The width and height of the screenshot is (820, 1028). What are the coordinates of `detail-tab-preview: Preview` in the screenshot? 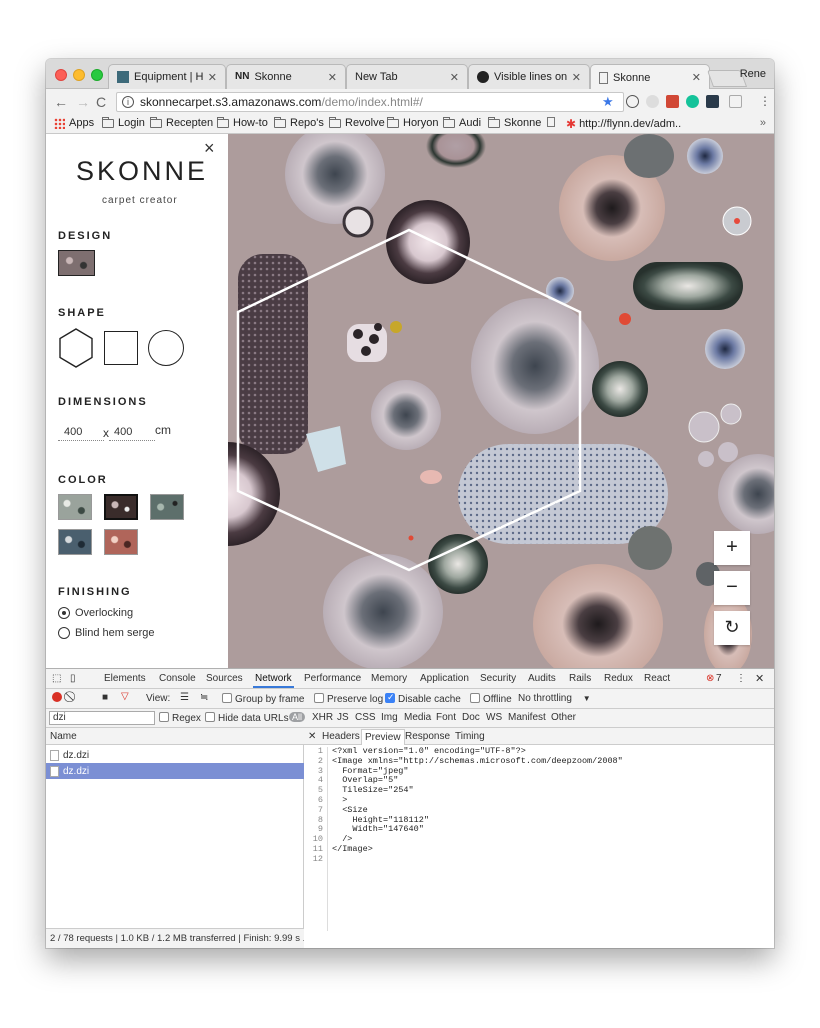 It's located at (383, 737).